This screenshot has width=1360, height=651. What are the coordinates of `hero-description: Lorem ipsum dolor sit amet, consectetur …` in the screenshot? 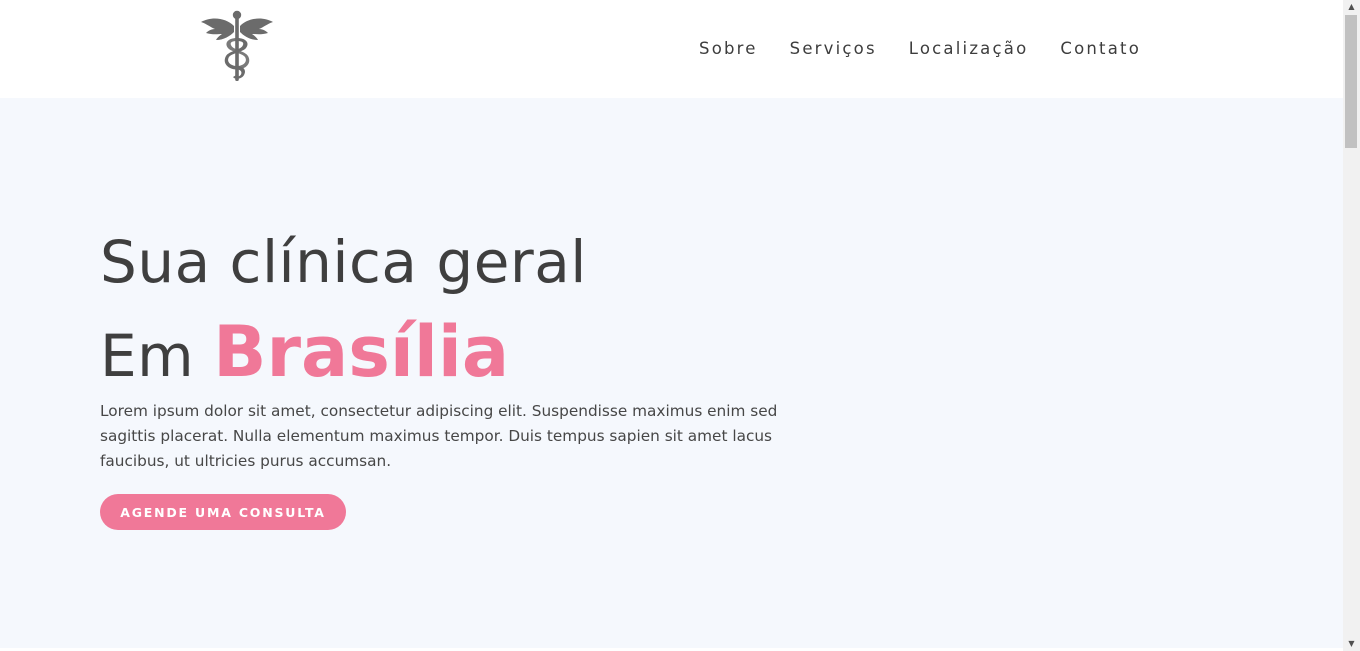 It's located at (439, 436).